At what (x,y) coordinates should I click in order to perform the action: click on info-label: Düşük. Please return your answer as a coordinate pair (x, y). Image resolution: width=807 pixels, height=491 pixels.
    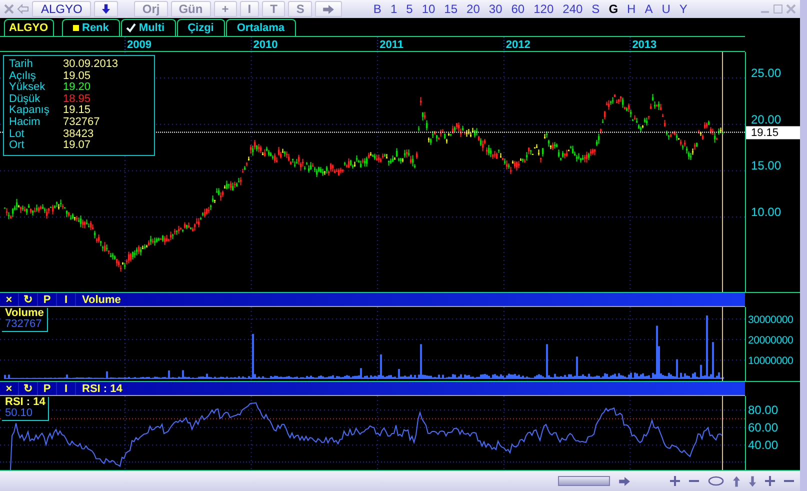
    Looking at the image, I should click on (24, 100).